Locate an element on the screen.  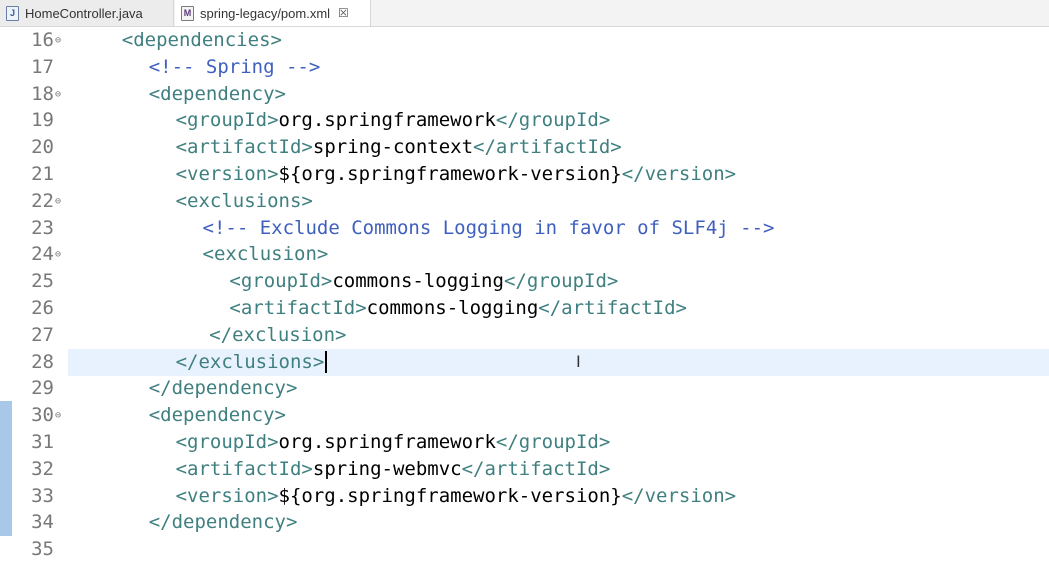
tab-home-controller: J HomeController.java is located at coordinates (87, 13).